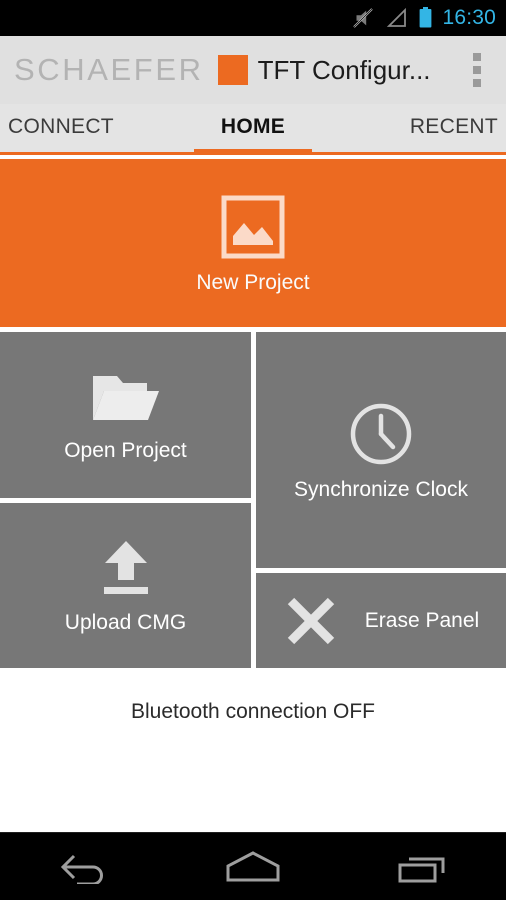 The image size is (506, 900). I want to click on folder-icon, so click(125, 397).